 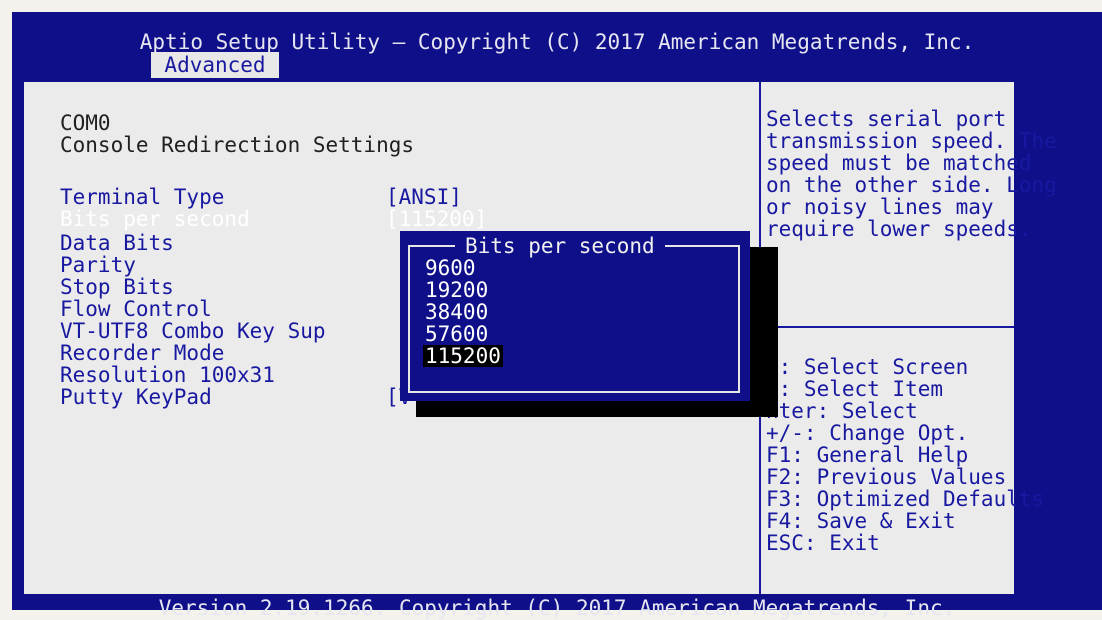 I want to click on setting-label-parity: Parity, so click(x=98, y=265).